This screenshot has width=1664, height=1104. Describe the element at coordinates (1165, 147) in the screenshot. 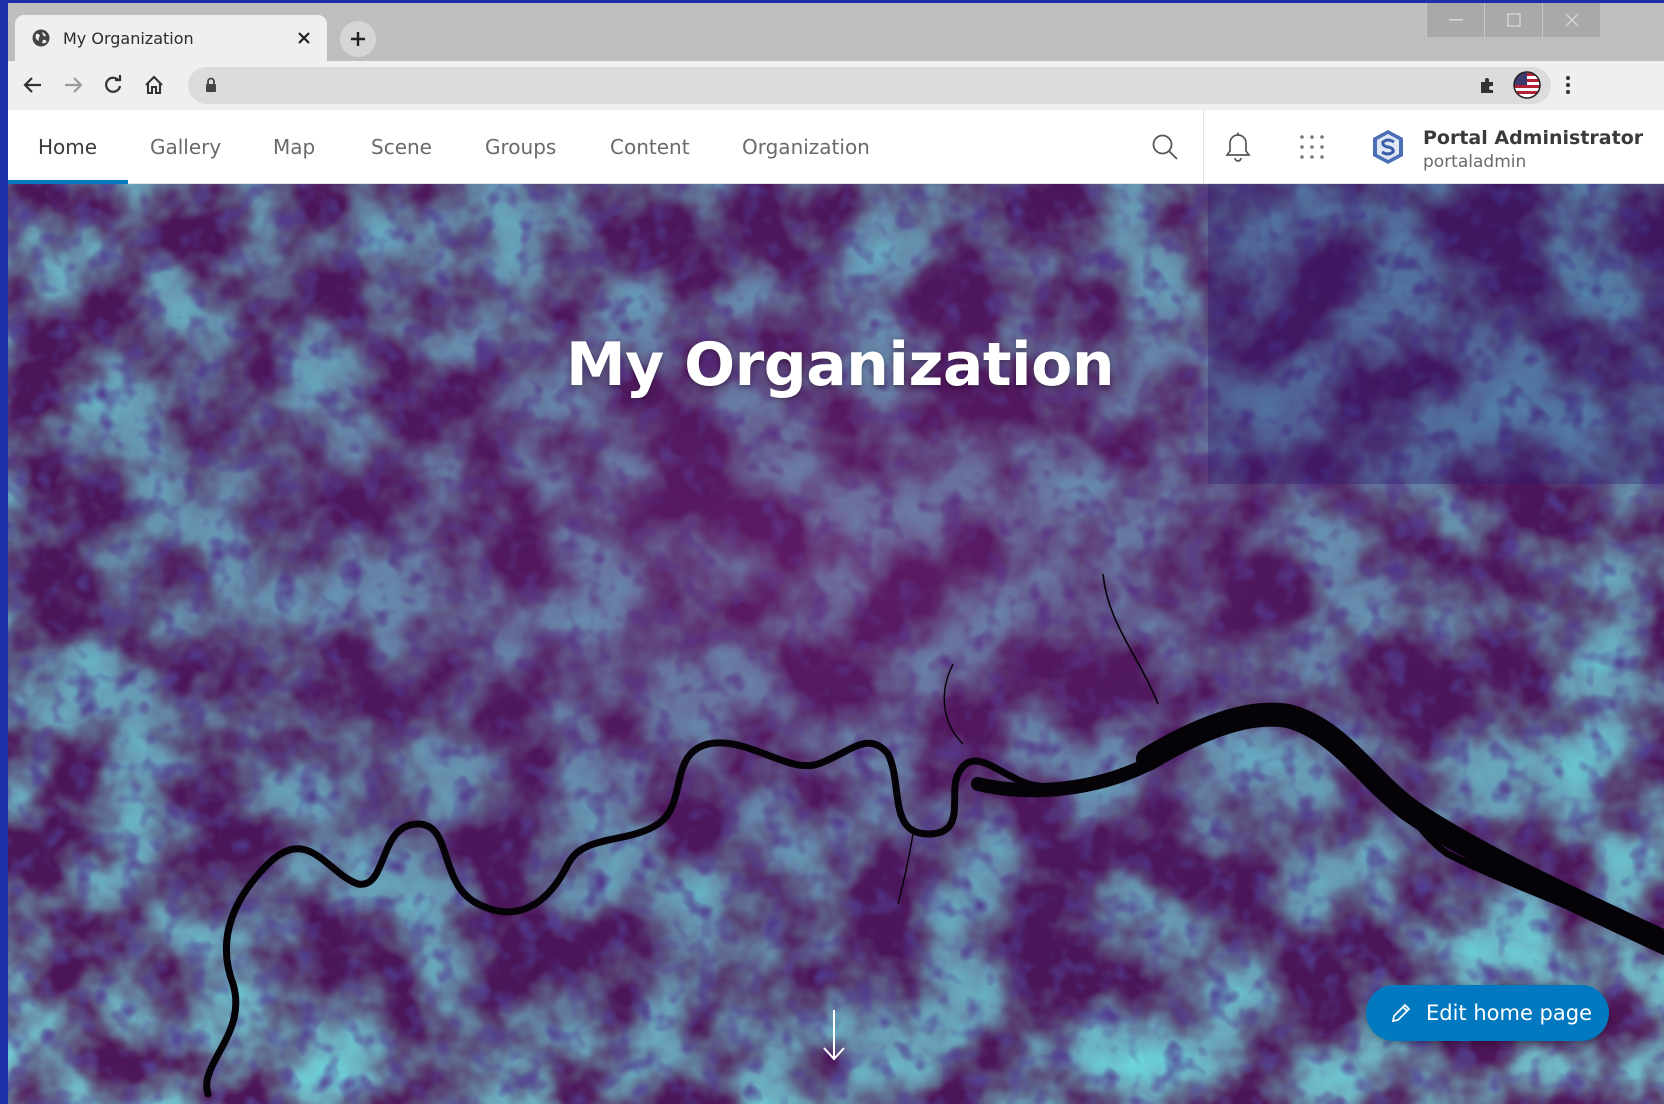

I see `search-icon` at that location.